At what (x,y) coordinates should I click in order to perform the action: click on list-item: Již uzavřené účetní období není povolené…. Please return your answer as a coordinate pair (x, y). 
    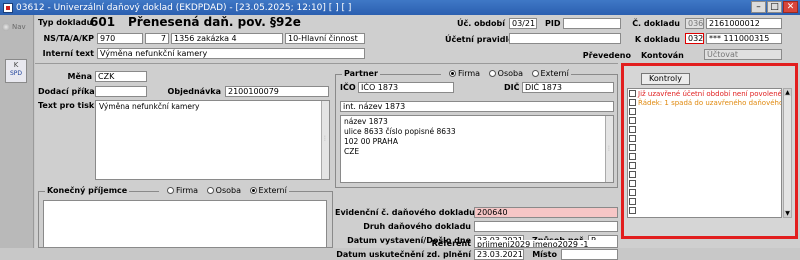
    Looking at the image, I should click on (704, 93).